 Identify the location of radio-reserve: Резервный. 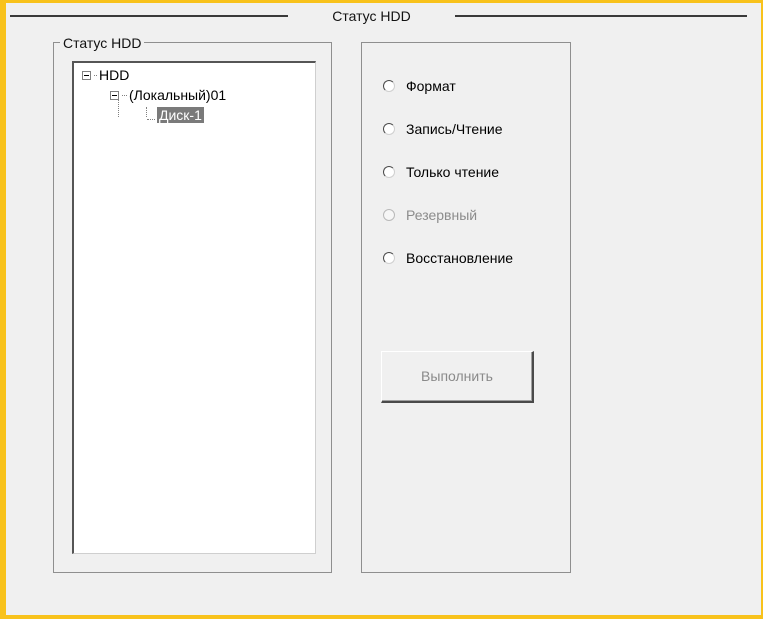
(430, 215).